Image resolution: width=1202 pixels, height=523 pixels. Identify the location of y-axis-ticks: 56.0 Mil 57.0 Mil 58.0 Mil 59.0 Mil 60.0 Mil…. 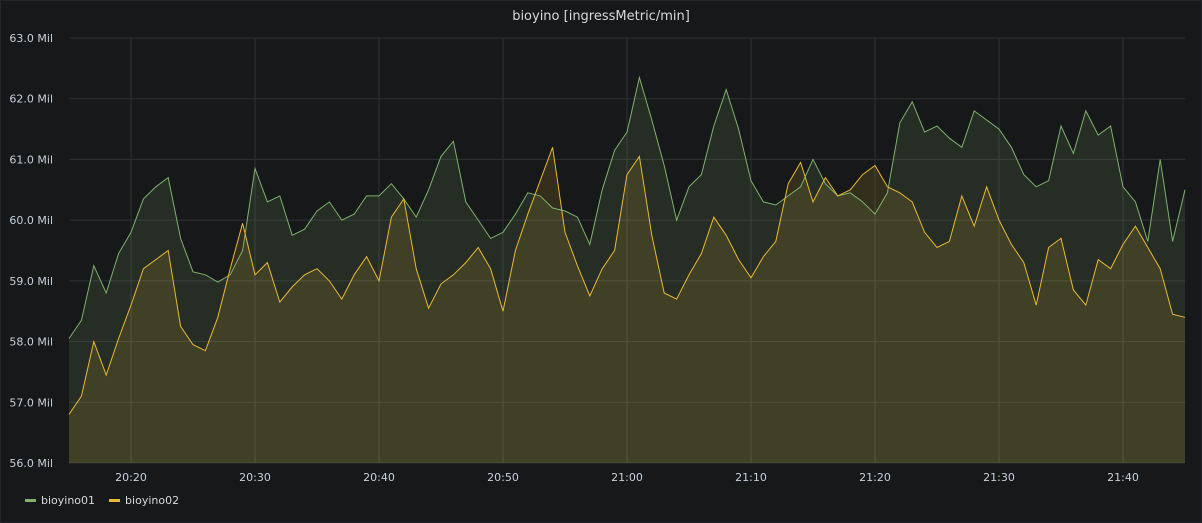
(31, 251).